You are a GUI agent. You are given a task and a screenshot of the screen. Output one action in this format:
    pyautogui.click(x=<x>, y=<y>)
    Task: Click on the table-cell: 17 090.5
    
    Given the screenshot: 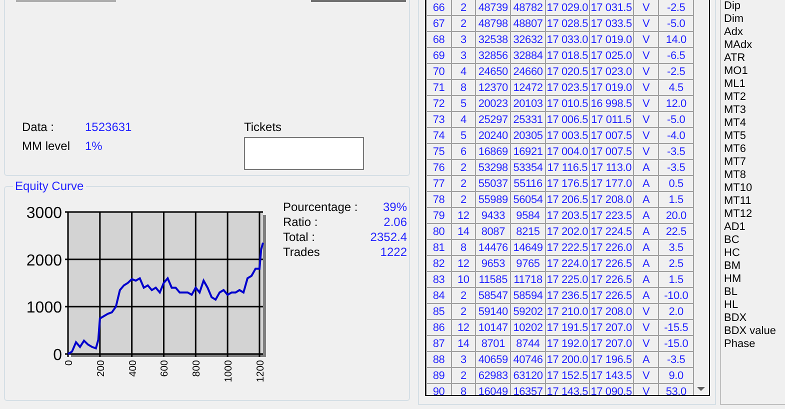 What is the action you would take?
    pyautogui.click(x=611, y=389)
    